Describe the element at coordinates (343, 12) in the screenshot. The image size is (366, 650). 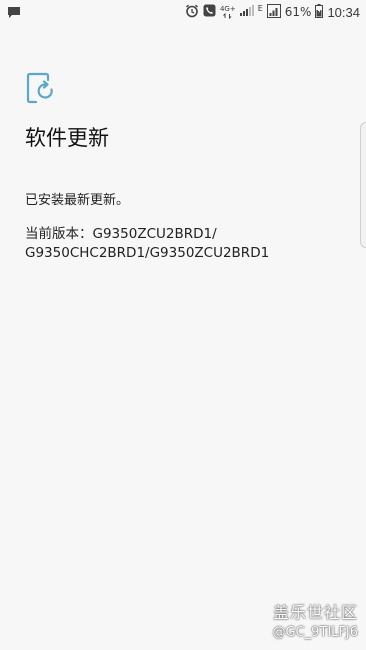
I see `clock: 10:34` at that location.